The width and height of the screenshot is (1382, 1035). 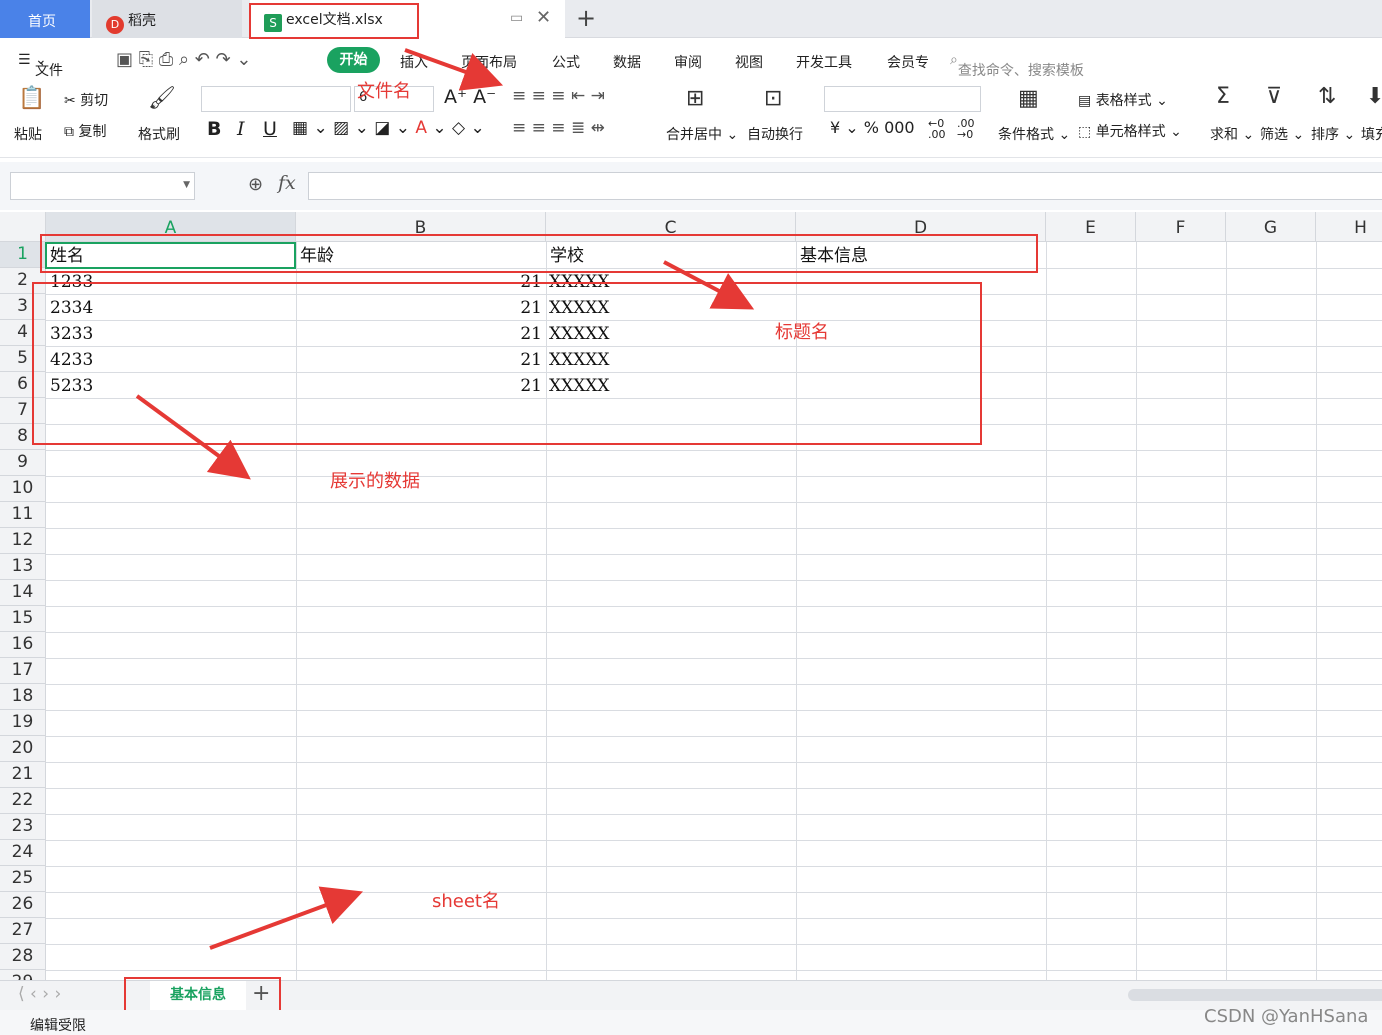 What do you see at coordinates (489, 62) in the screenshot?
I see `menu-page-layout: 页面布局` at bounding box center [489, 62].